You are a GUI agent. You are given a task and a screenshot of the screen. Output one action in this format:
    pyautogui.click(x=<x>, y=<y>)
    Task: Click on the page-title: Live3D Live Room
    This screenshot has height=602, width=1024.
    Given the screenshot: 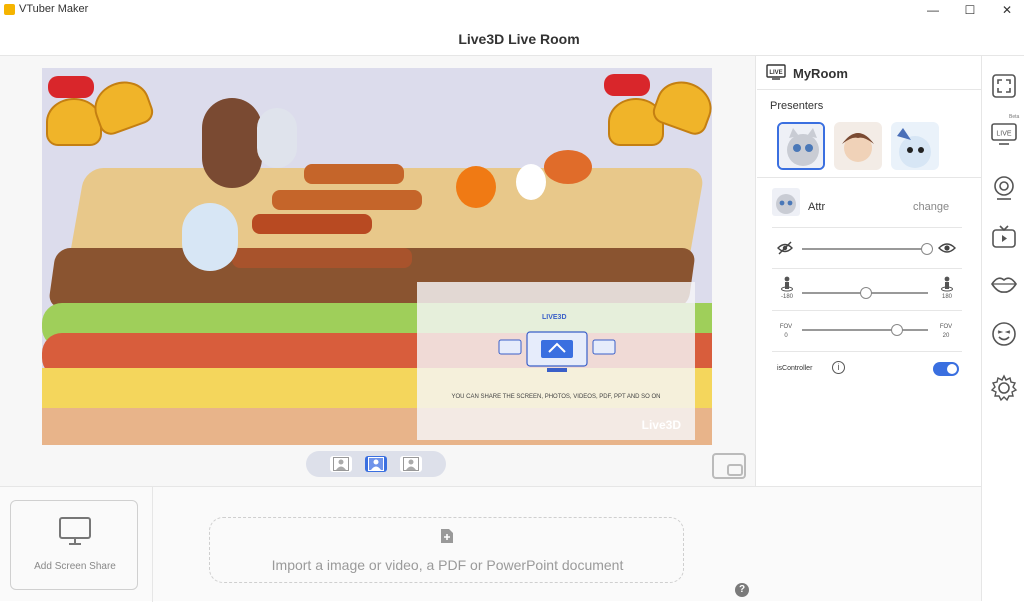 What is the action you would take?
    pyautogui.click(x=519, y=39)
    